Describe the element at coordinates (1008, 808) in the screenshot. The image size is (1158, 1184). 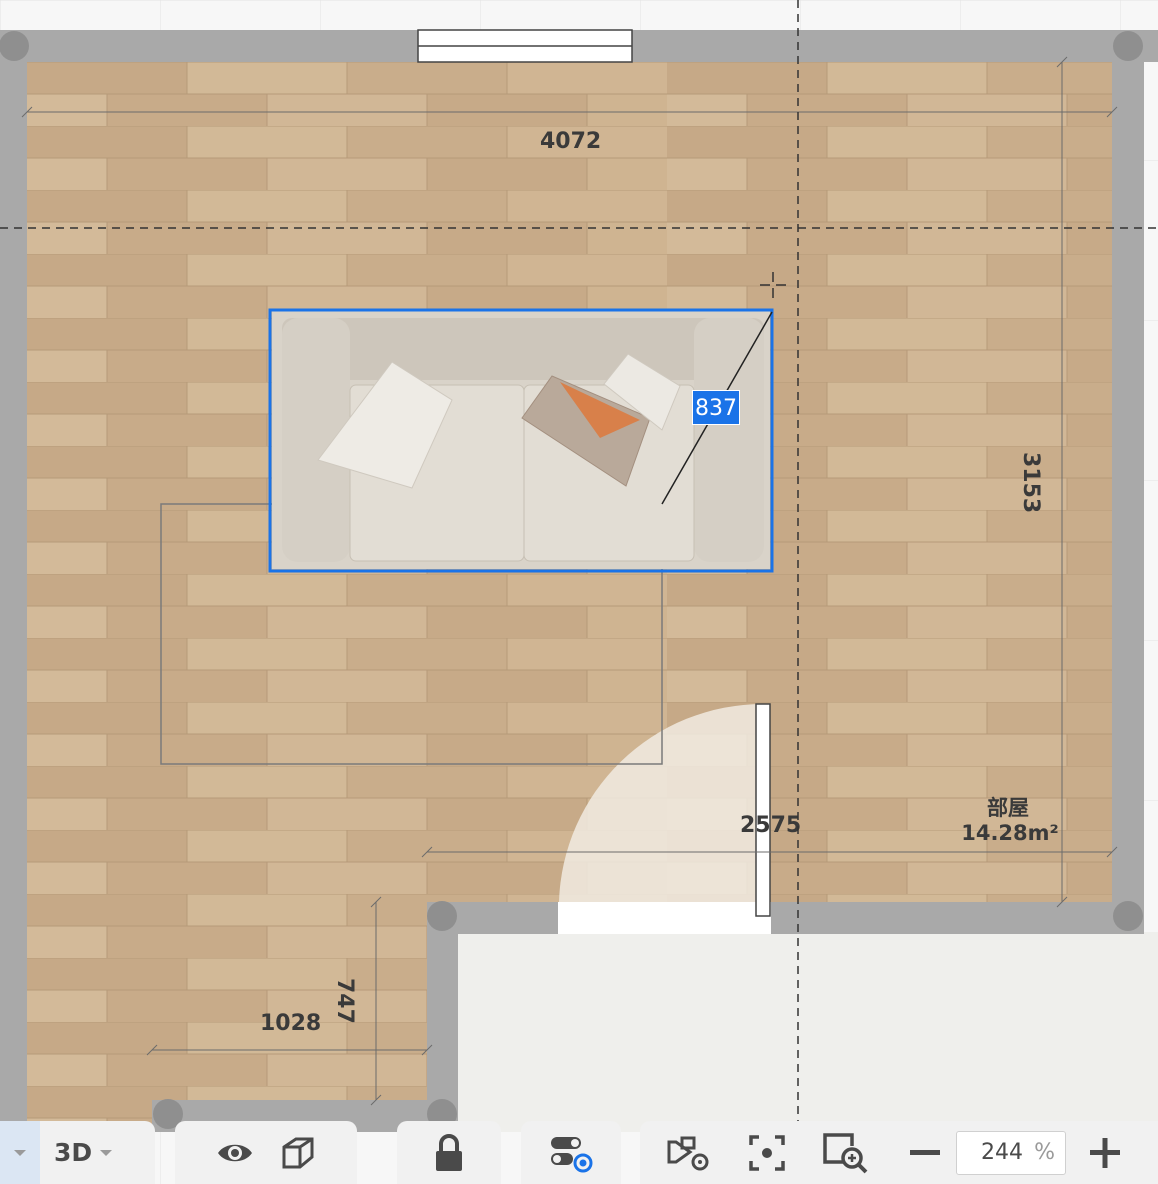
I see `room-name: 部屋` at that location.